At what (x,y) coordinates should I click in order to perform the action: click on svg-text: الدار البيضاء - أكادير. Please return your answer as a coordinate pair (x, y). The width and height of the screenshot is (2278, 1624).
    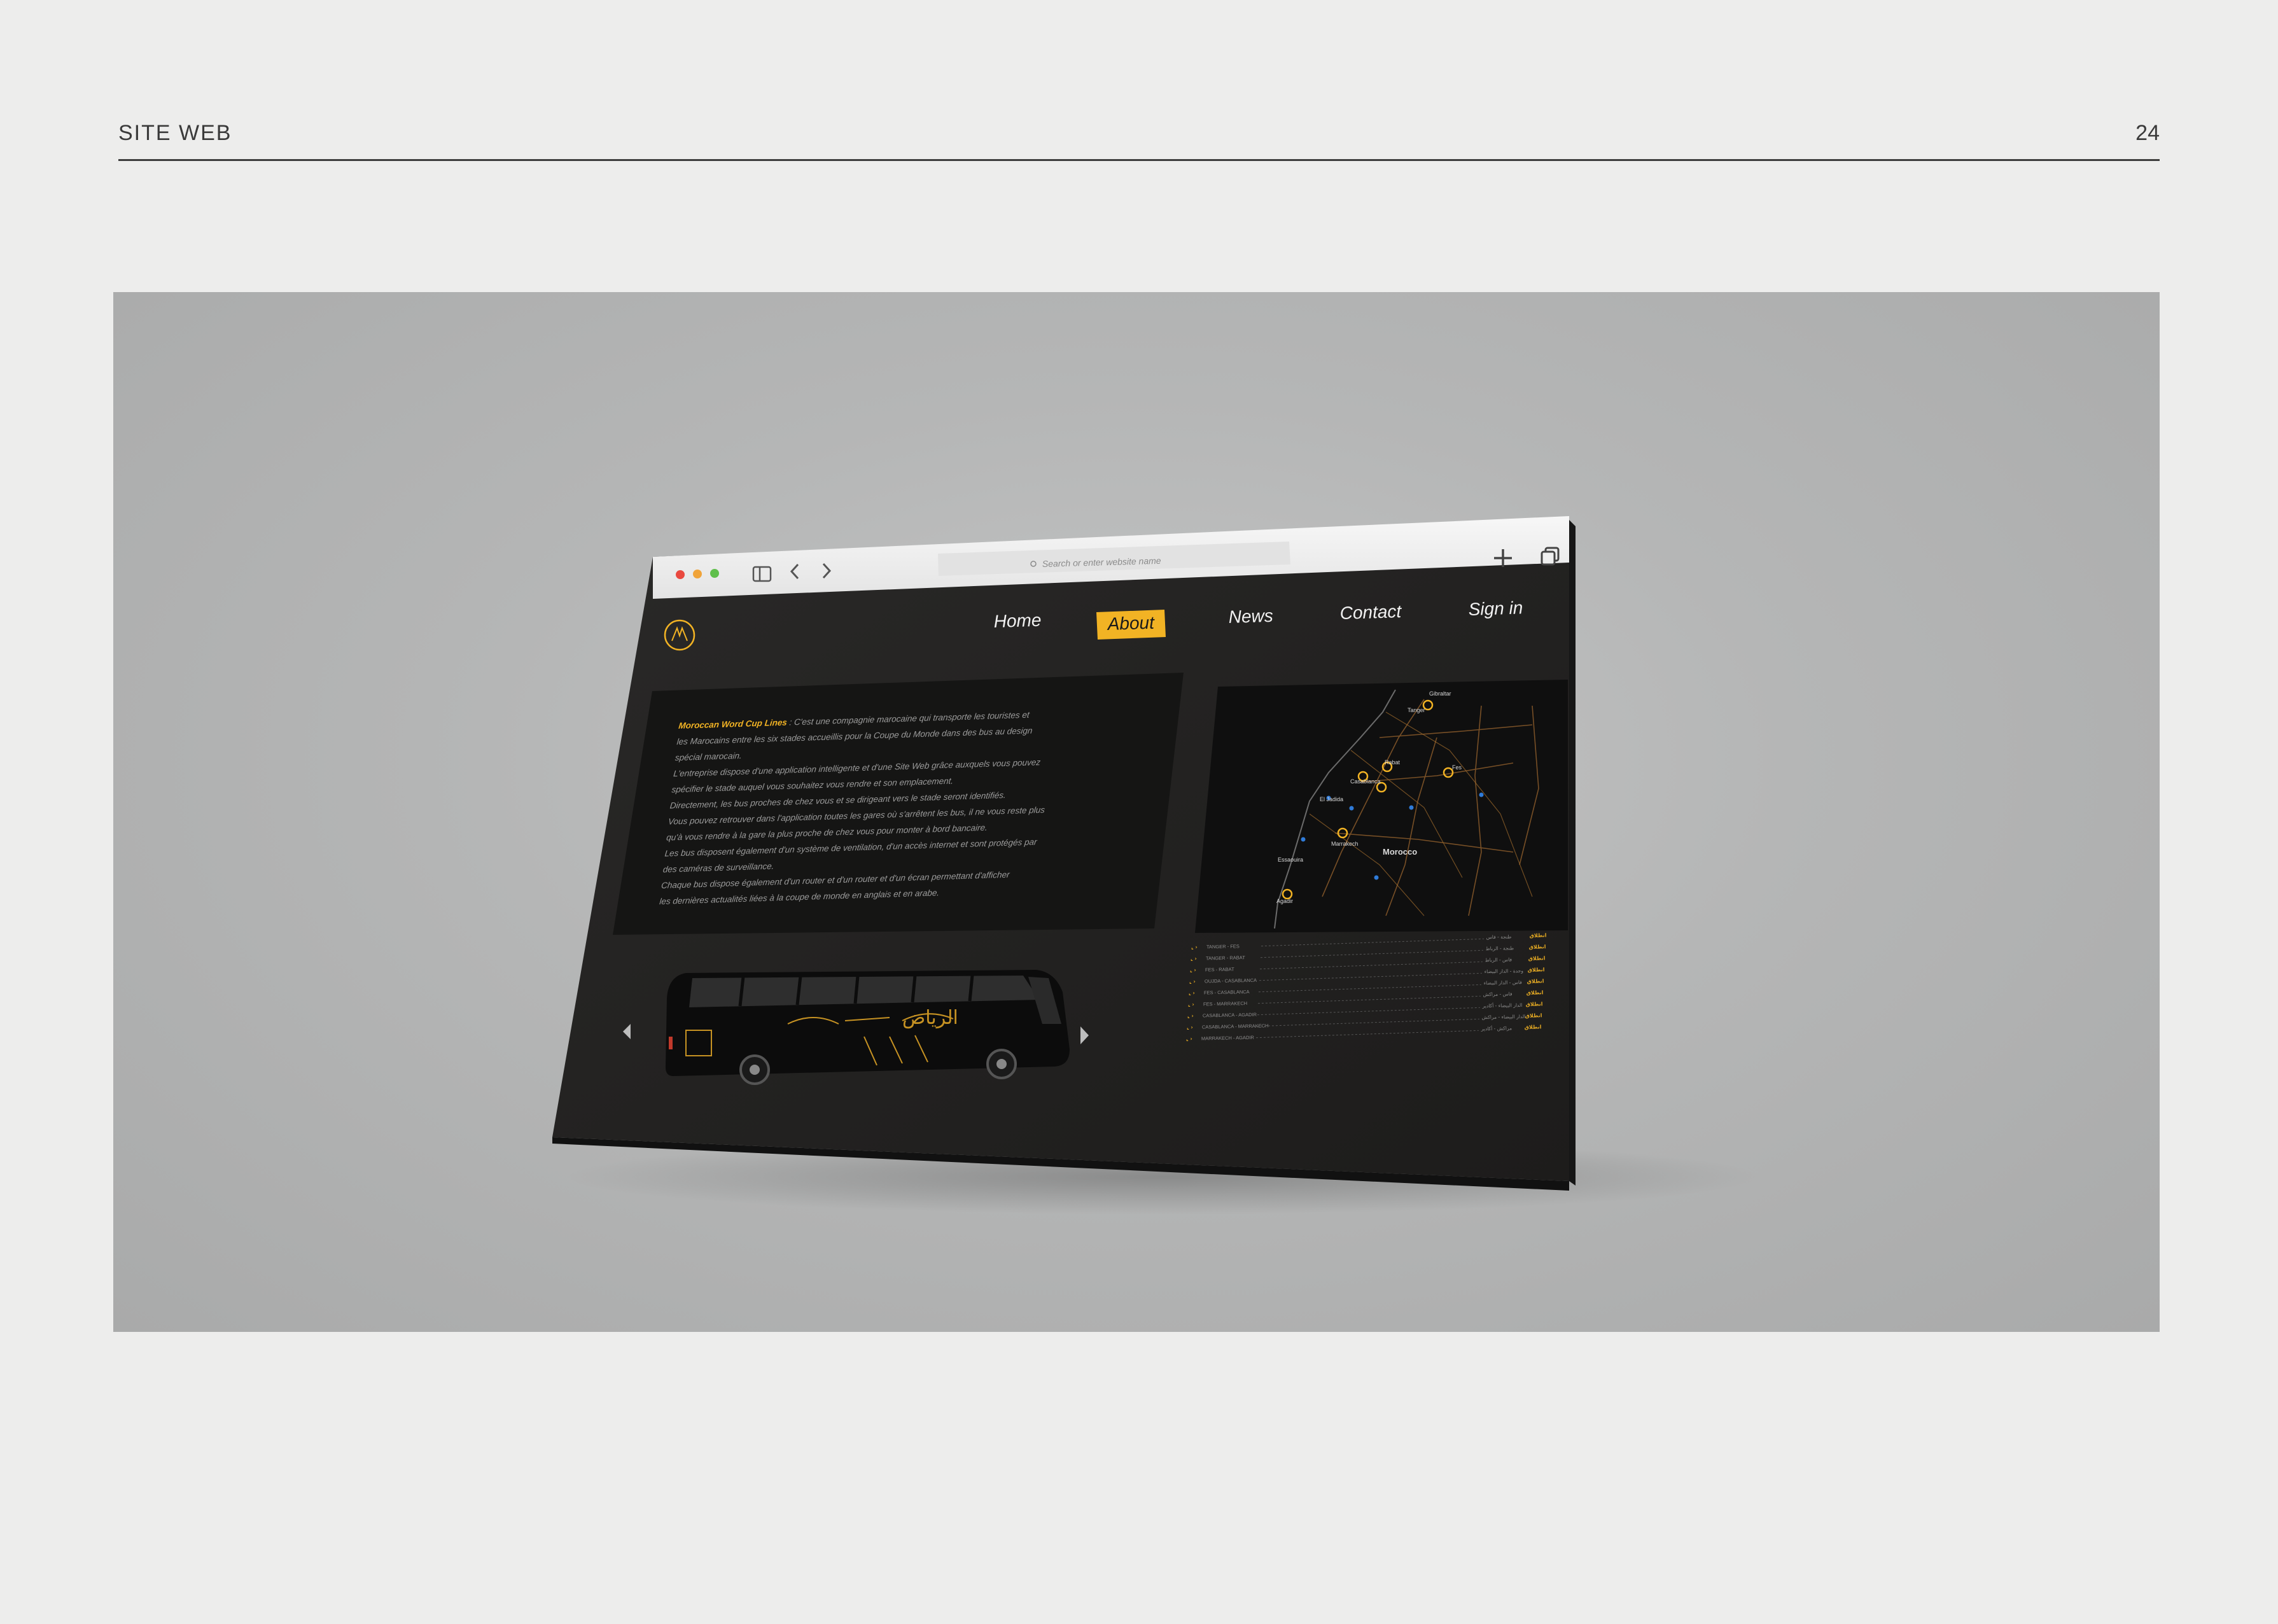
    Looking at the image, I should click on (1502, 1005).